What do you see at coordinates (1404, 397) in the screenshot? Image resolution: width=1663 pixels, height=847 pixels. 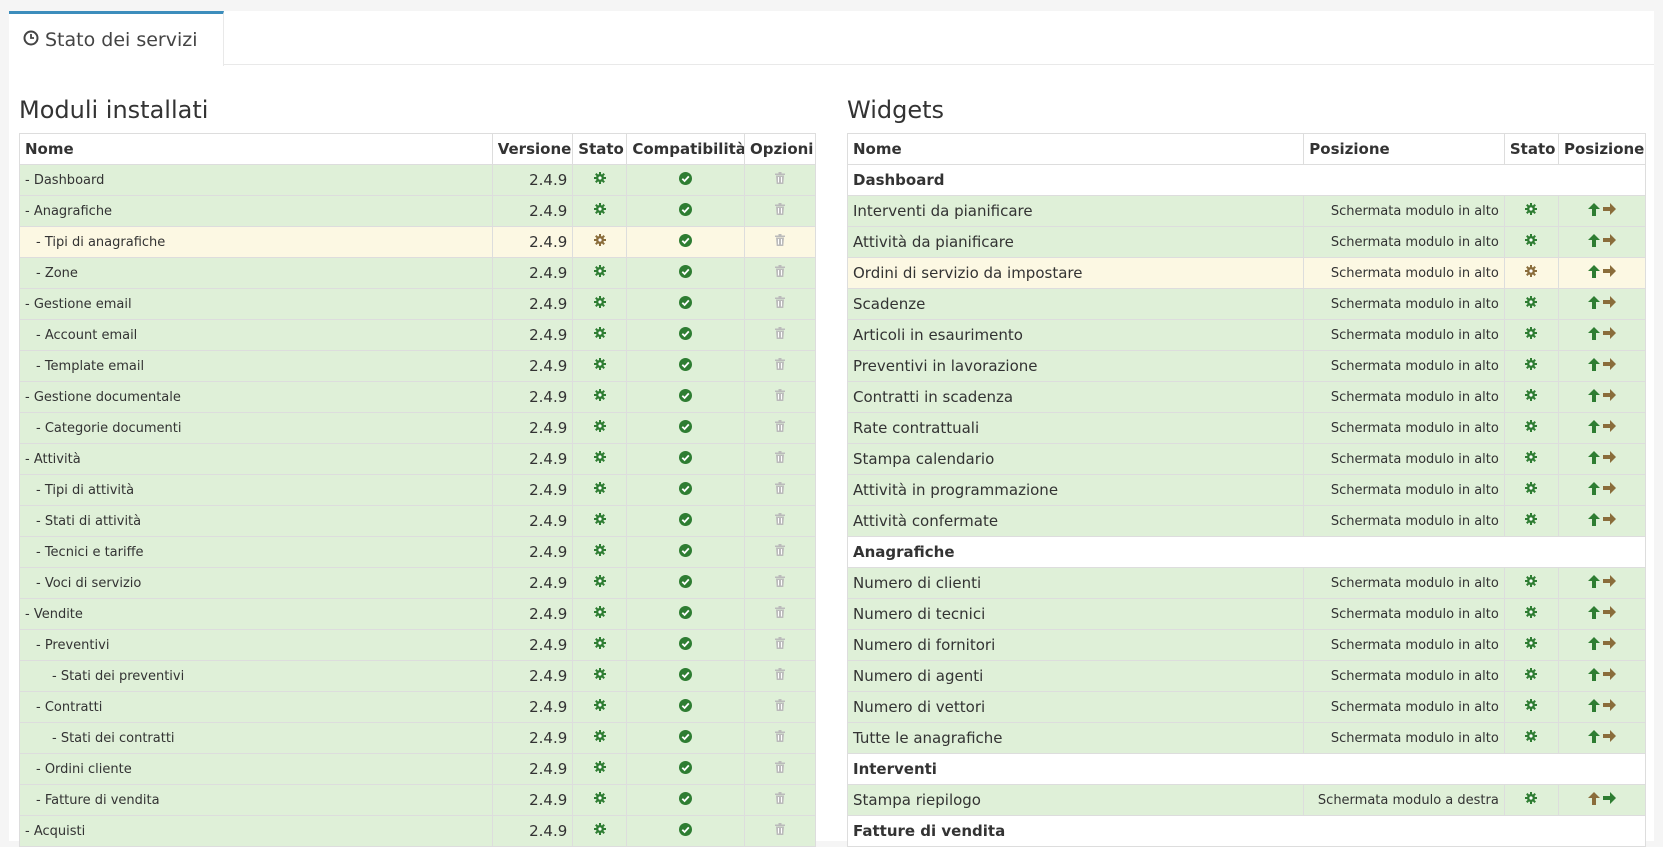 I see `widget-position: Schermata modulo in alto` at bounding box center [1404, 397].